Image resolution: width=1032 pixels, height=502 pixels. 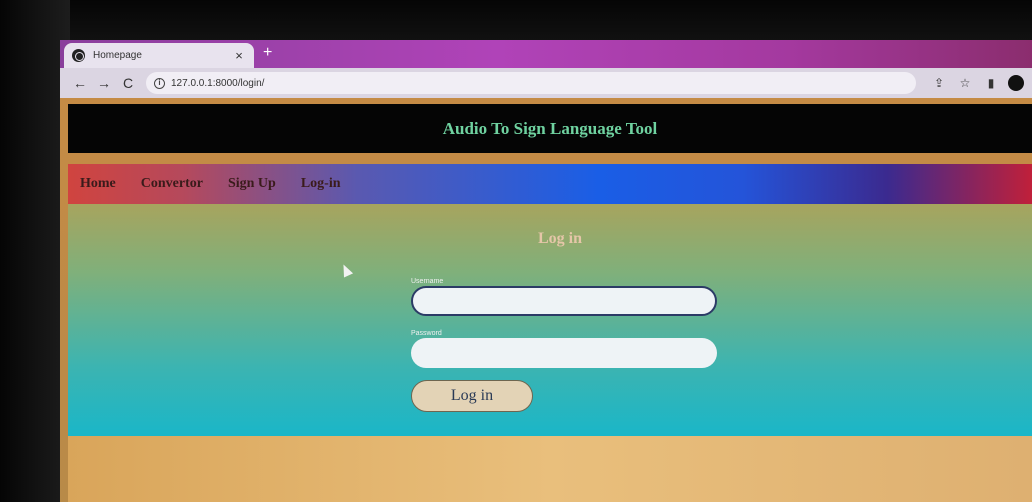 What do you see at coordinates (531, 83) in the screenshot?
I see `address-bar: i 127.0.0.1:8000/login/` at bounding box center [531, 83].